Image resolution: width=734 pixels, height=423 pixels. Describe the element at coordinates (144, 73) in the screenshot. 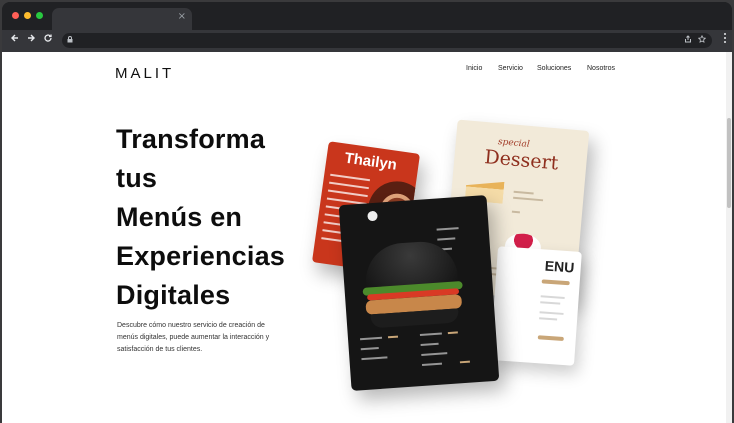

I see `site-logo: MALIT` at that location.